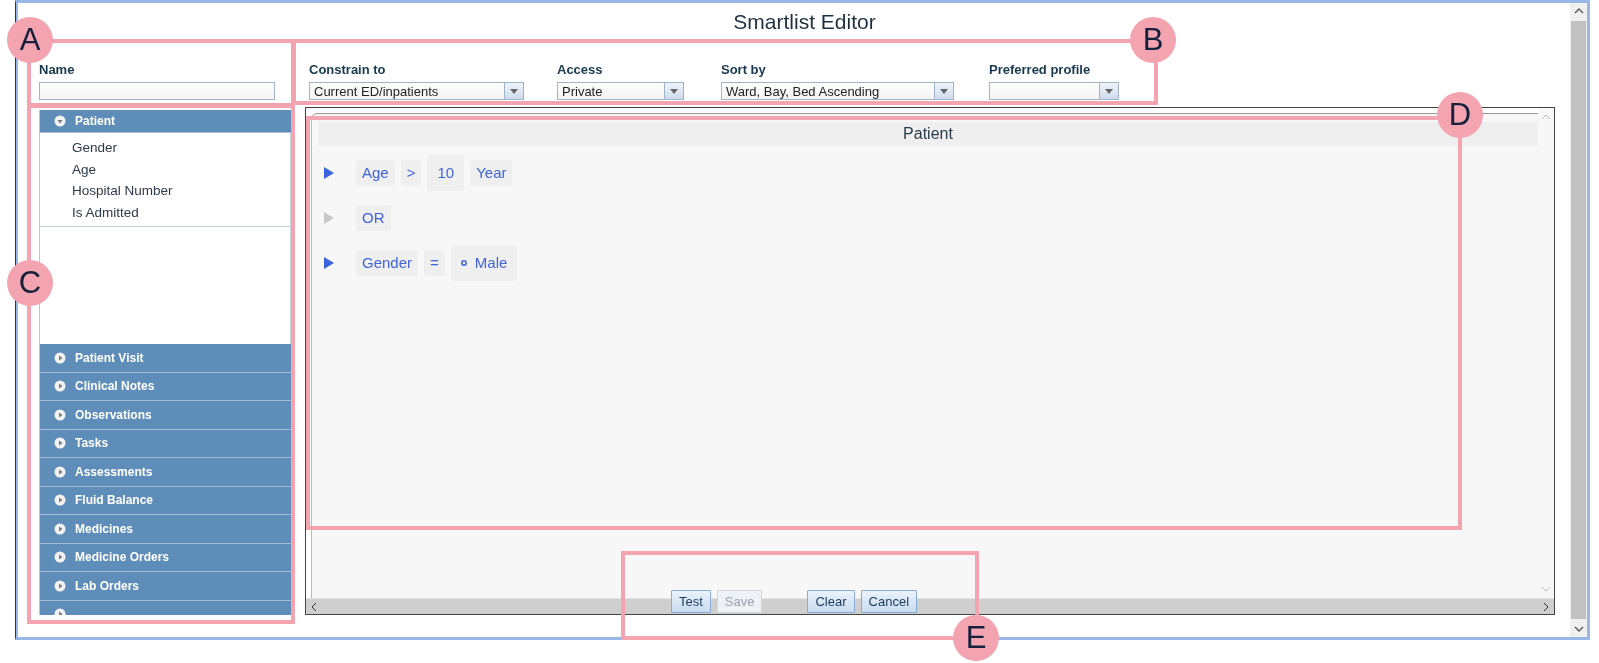 The height and width of the screenshot is (663, 1599). I want to click on operator-token: =, so click(434, 262).